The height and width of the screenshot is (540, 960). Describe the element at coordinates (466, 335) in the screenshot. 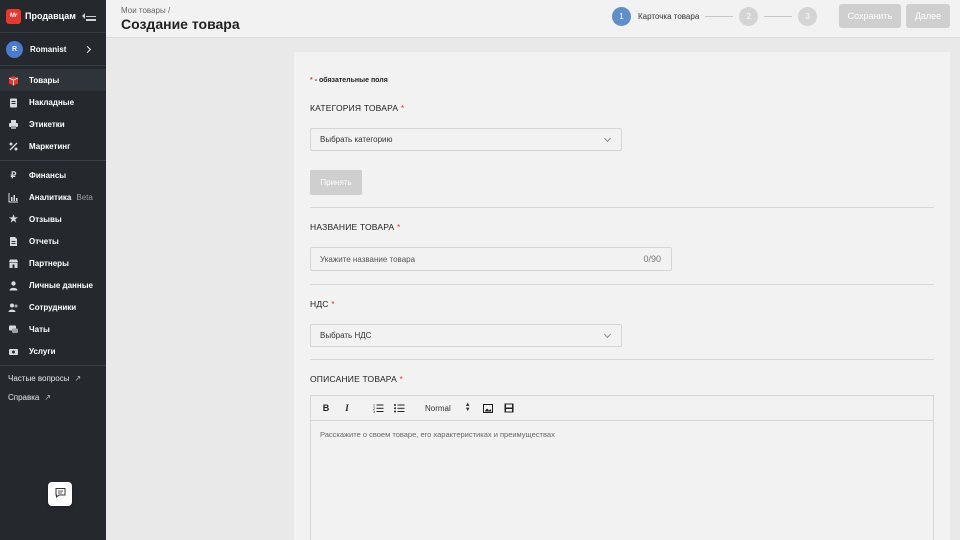

I see `vat-select: Выбрать НДС` at that location.